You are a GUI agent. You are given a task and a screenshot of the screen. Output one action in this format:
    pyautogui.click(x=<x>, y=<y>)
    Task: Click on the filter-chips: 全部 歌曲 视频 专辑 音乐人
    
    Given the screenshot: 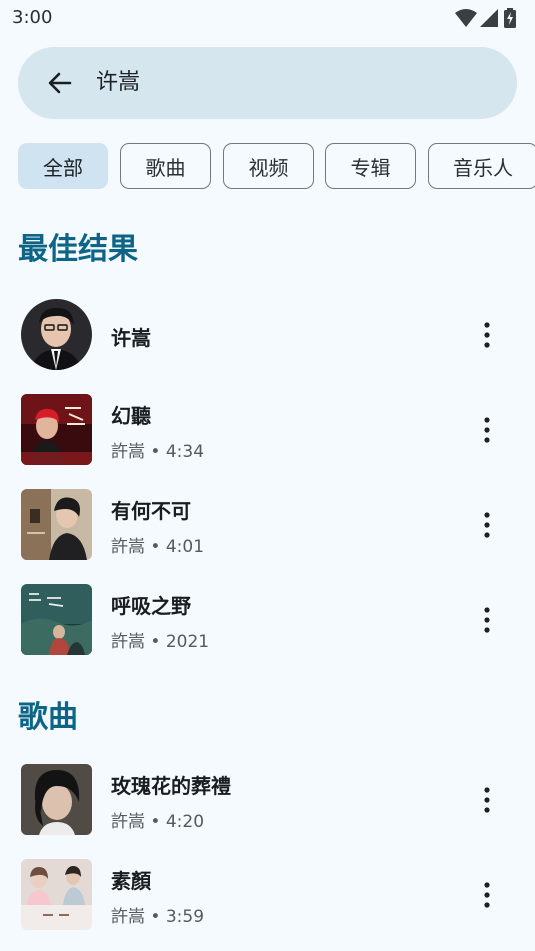 What is the action you would take?
    pyautogui.click(x=276, y=167)
    